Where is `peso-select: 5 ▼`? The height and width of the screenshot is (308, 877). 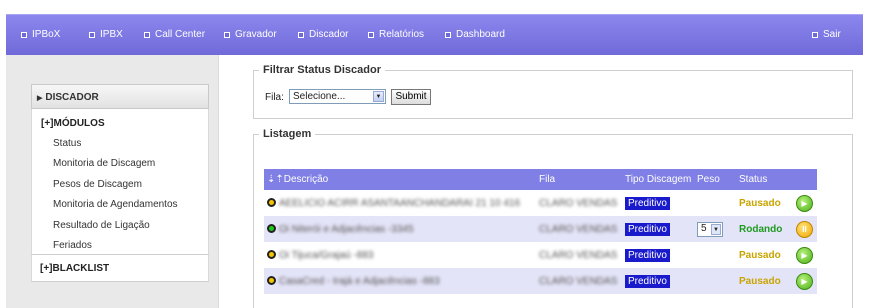 peso-select: 5 ▼ is located at coordinates (710, 229).